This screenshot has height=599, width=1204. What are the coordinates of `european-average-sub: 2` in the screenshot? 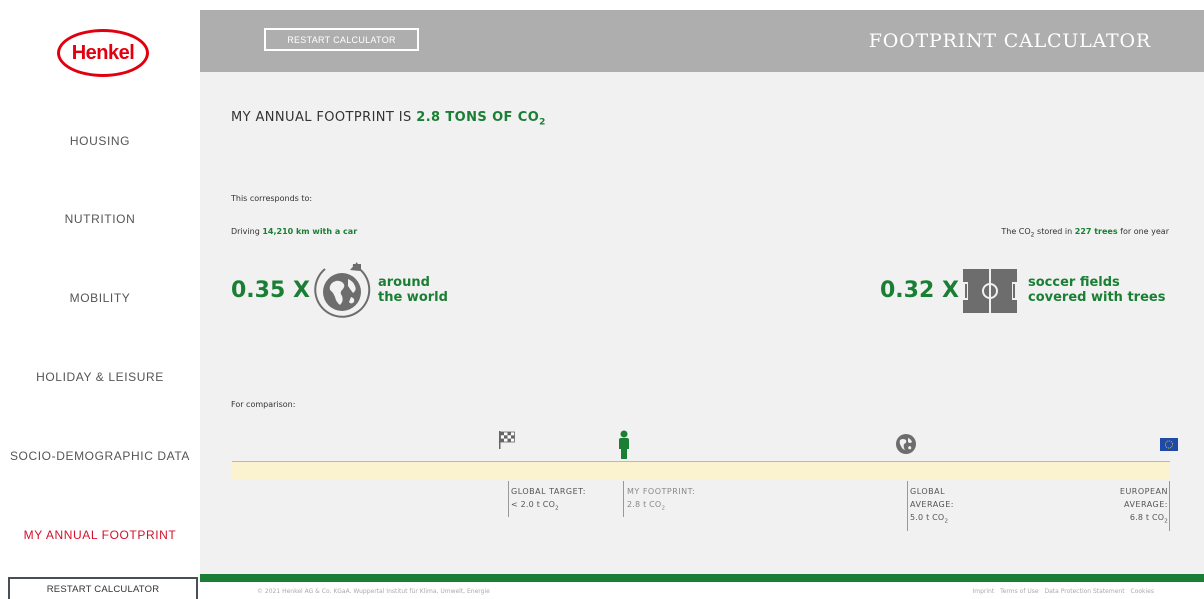 It's located at (1166, 521).